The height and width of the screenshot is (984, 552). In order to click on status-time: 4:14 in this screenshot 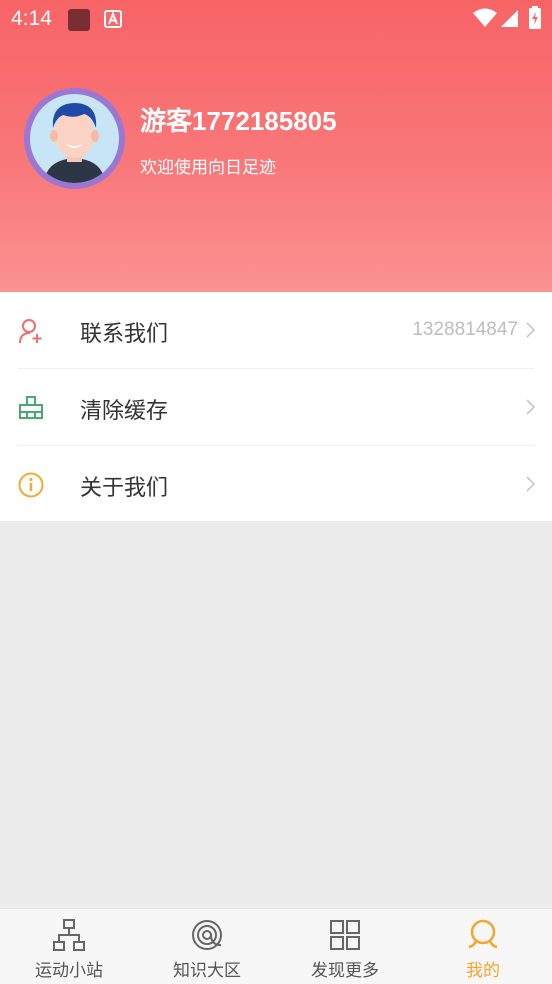, I will do `click(31, 18)`.